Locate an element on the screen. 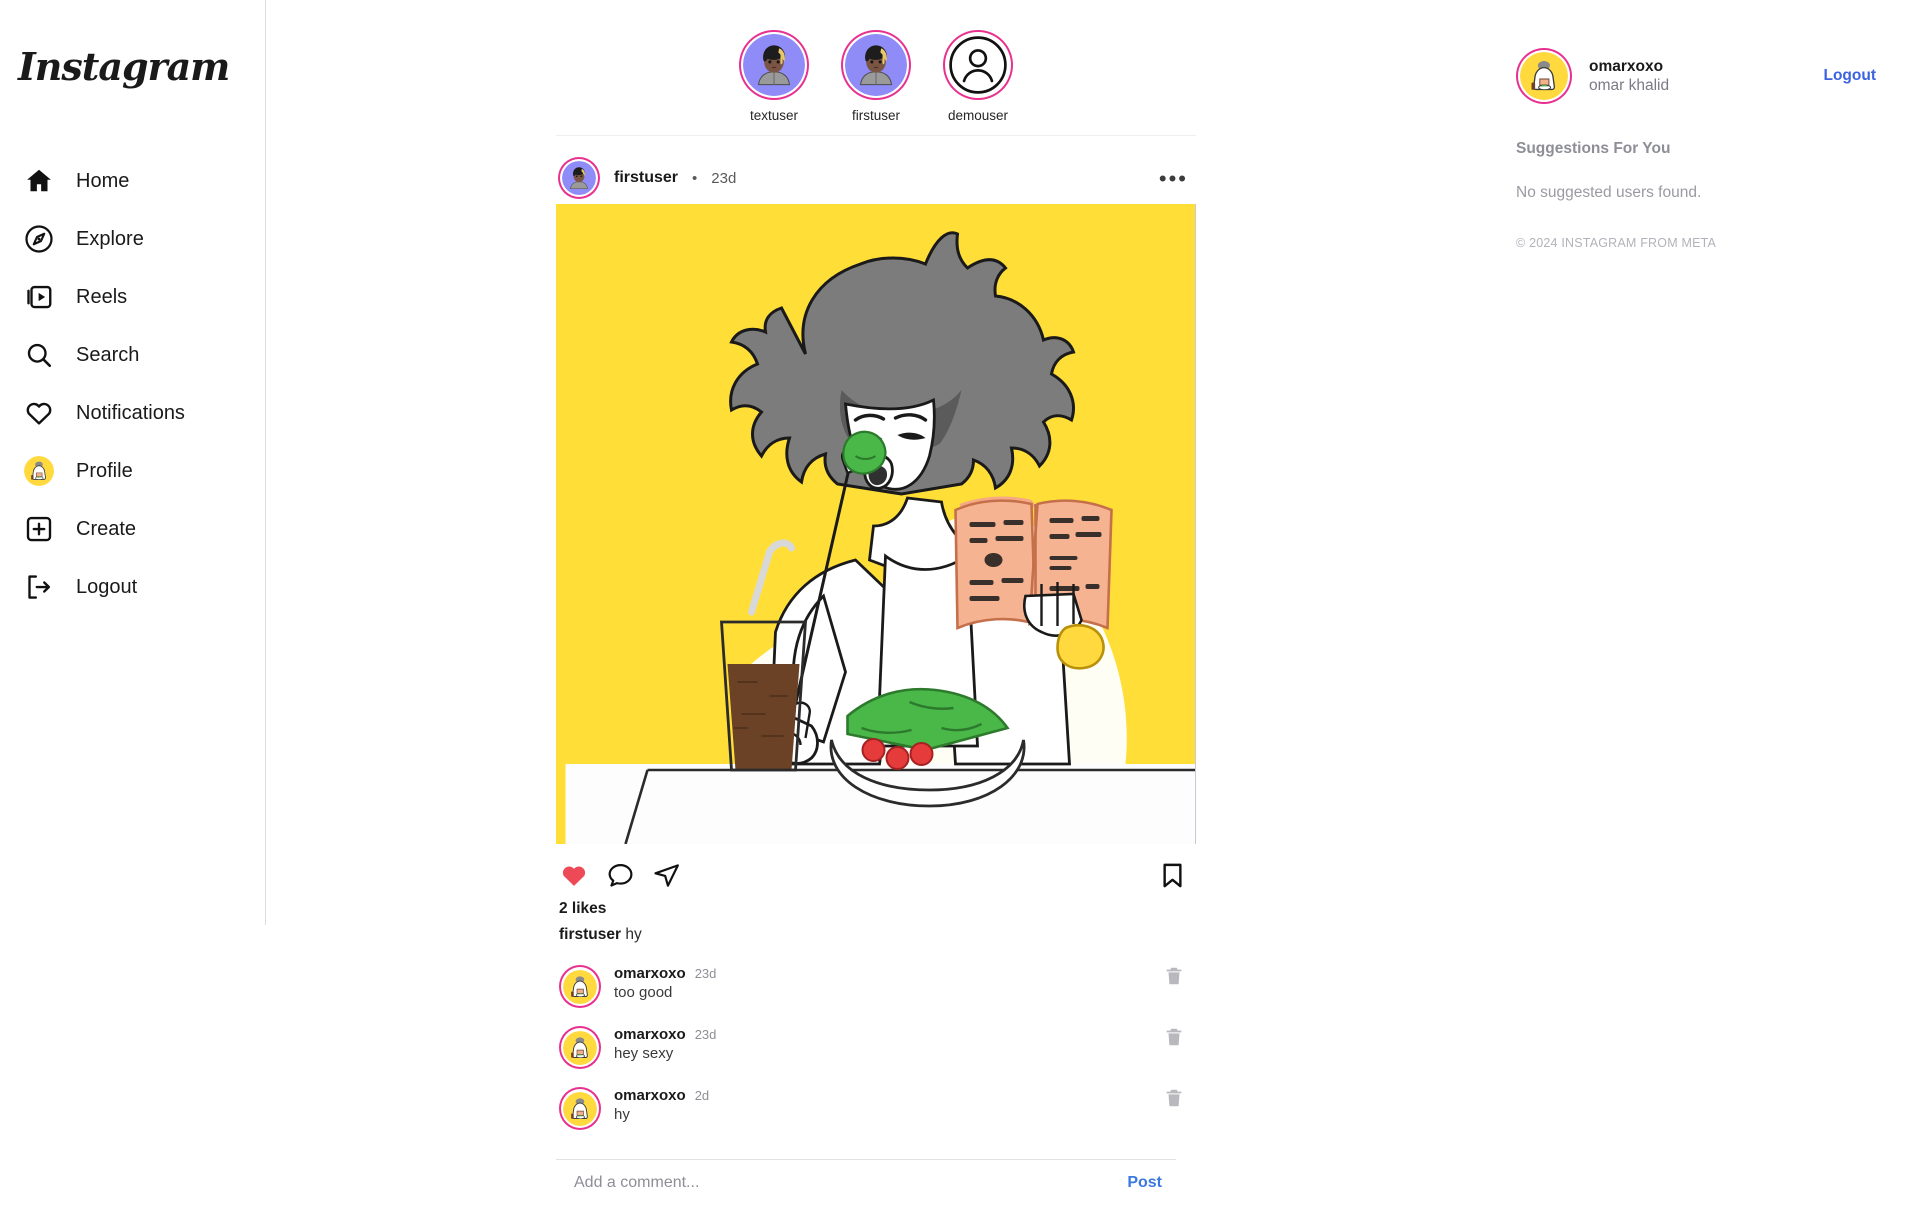  sidebar-item-label: Explore is located at coordinates (110, 238).